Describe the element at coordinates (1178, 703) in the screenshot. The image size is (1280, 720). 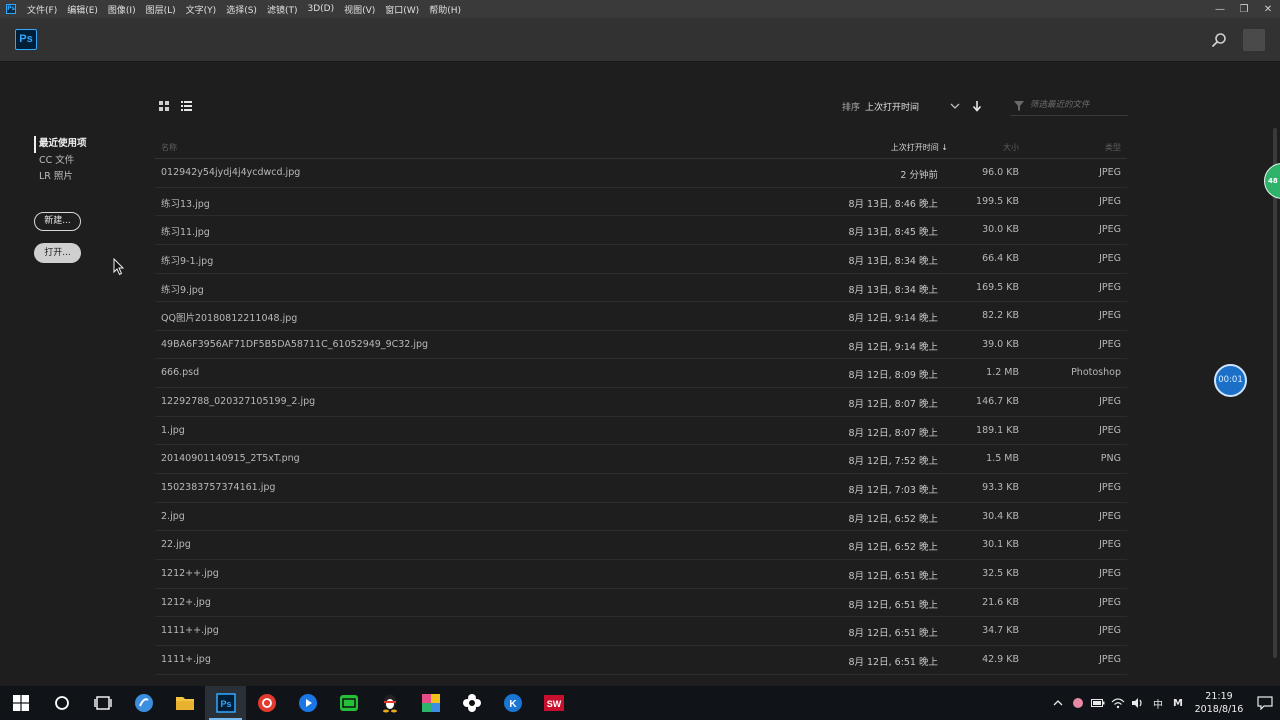
I see `ime-mode-indicator: M` at that location.